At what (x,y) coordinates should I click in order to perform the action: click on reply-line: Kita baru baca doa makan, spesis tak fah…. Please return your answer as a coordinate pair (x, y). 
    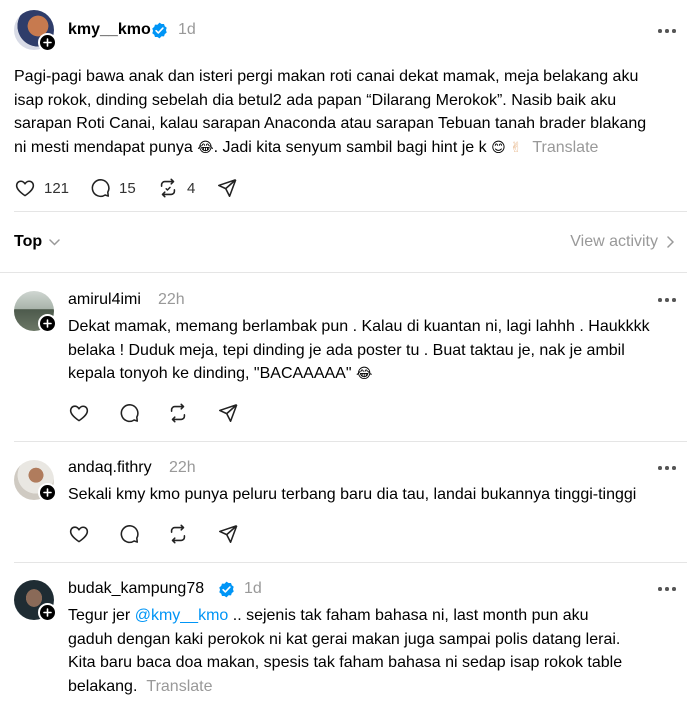
    Looking at the image, I should click on (345, 662).